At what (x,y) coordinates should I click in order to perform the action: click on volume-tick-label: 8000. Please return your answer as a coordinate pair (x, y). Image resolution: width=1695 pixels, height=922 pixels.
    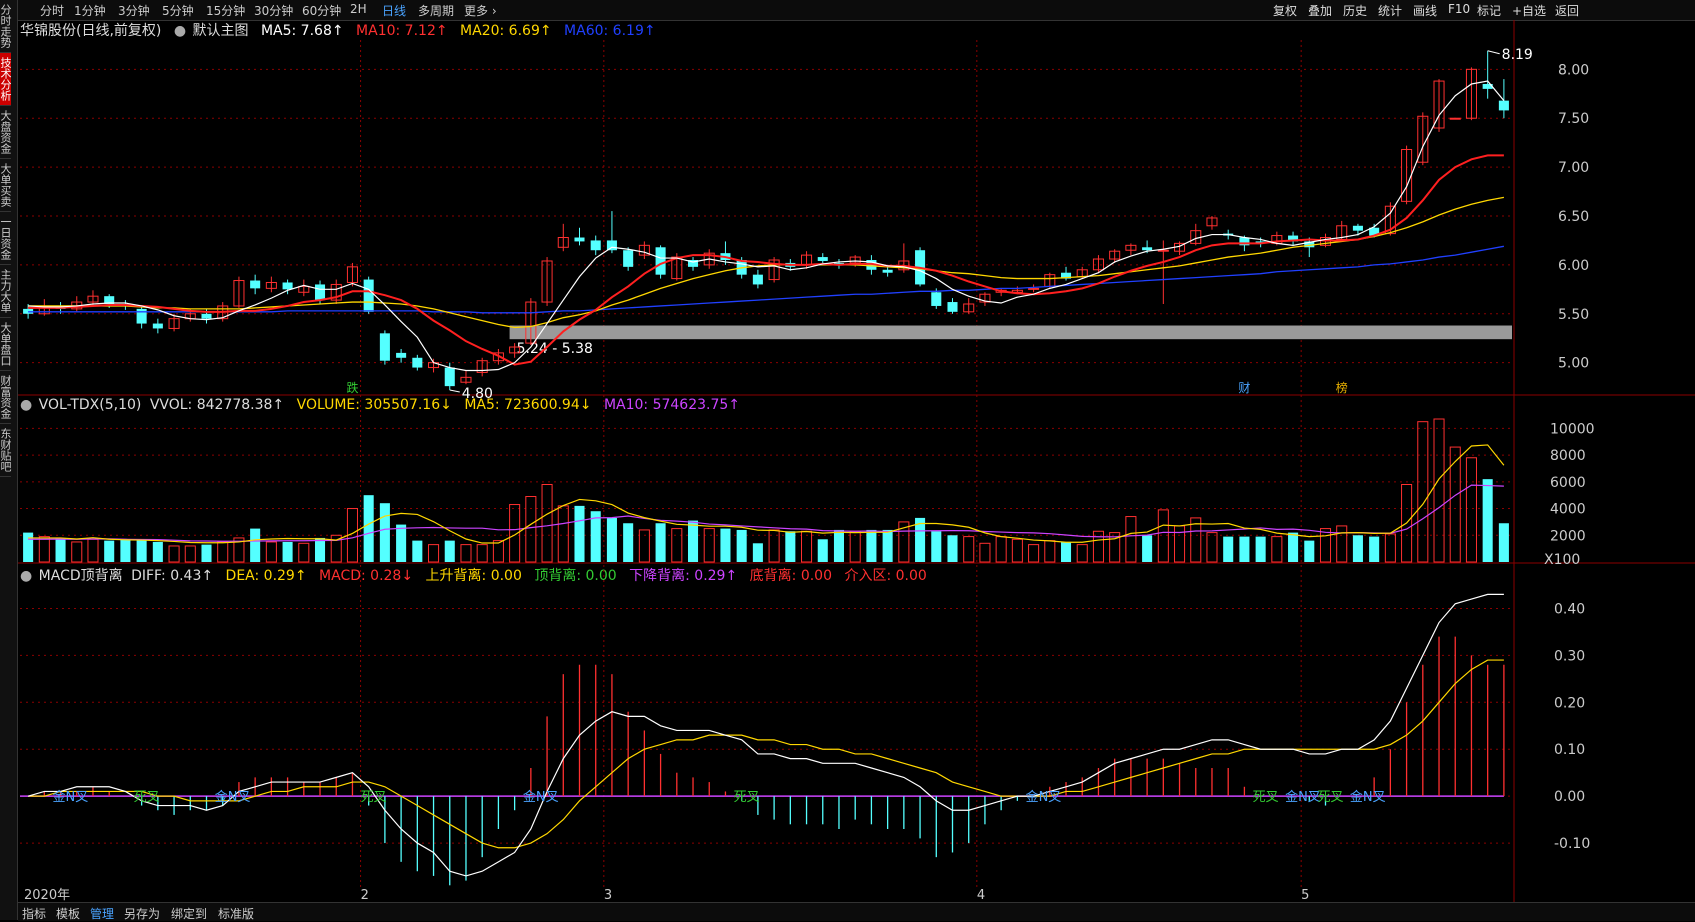
    Looking at the image, I should click on (1568, 456).